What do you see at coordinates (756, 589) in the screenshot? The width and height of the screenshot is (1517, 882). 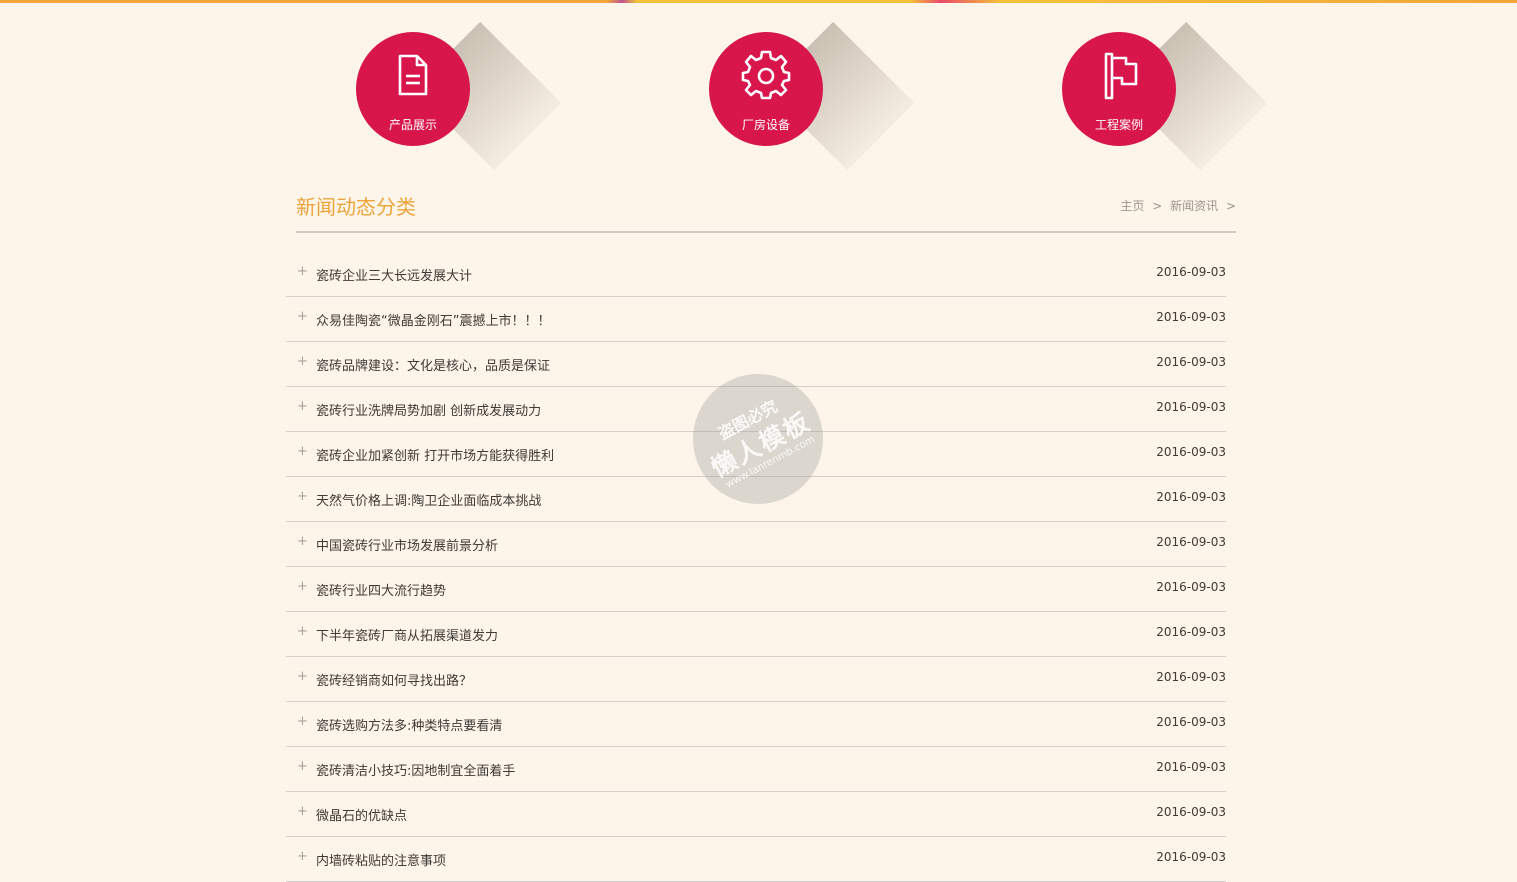 I see `list-item: + 瓷砖行业四大流行趋势 2016-09-03` at bounding box center [756, 589].